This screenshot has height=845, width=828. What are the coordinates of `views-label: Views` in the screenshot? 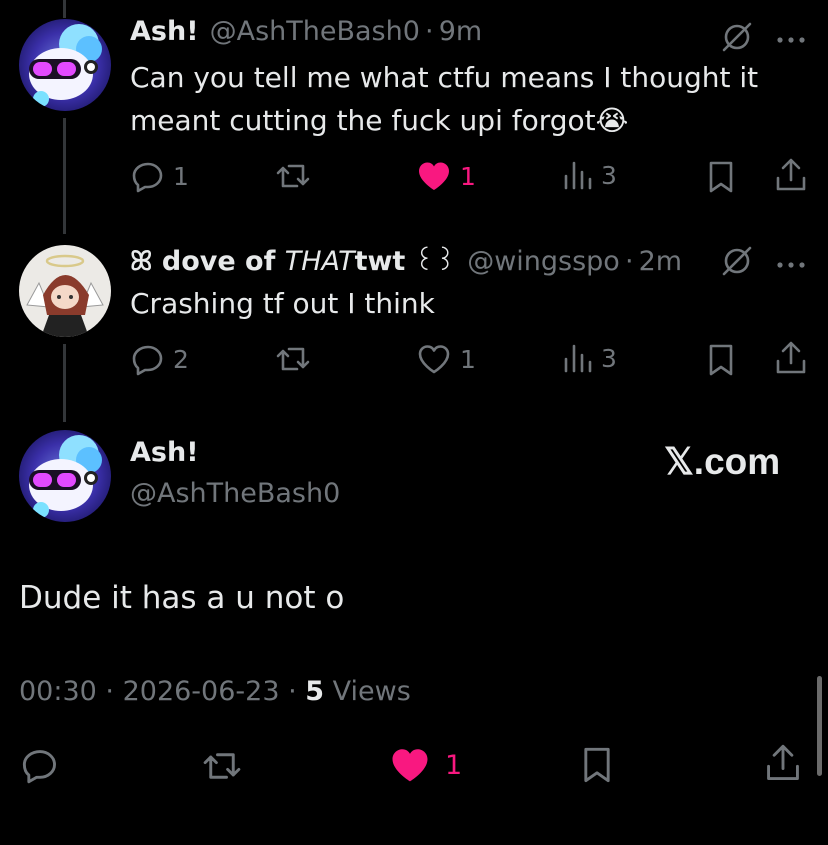 It's located at (367, 691).